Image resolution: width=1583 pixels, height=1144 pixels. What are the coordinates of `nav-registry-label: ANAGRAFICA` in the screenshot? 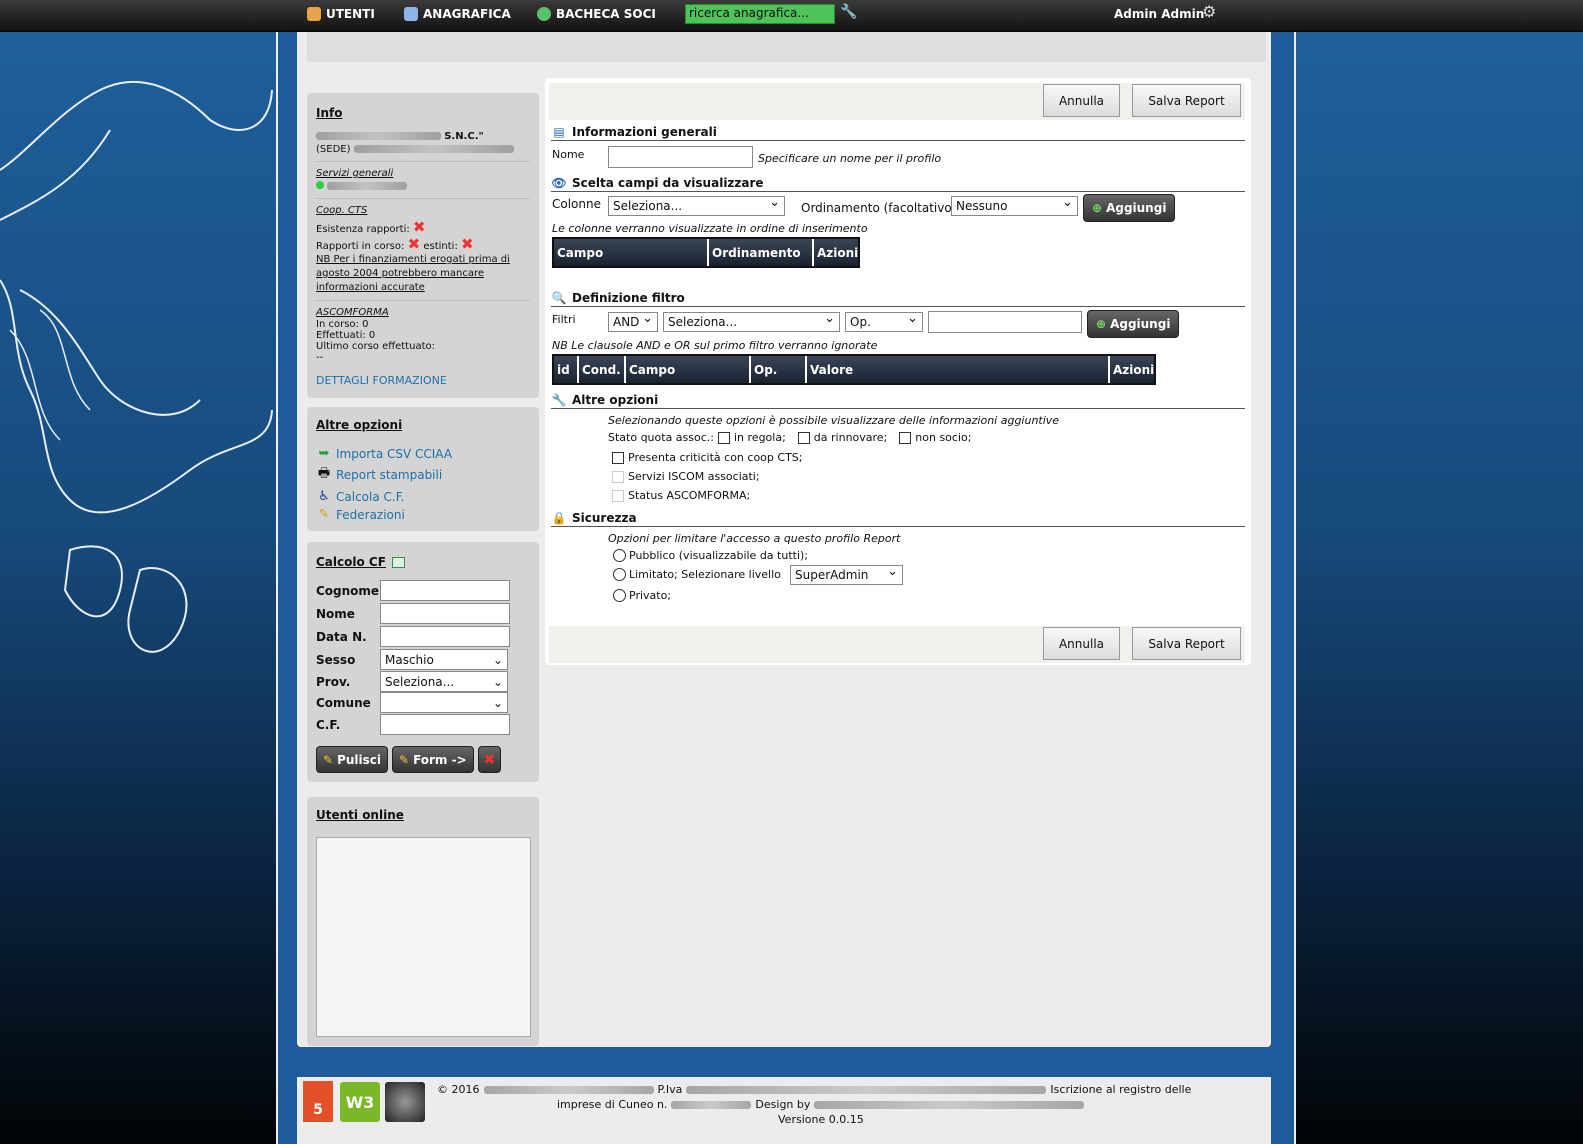 It's located at (467, 14).